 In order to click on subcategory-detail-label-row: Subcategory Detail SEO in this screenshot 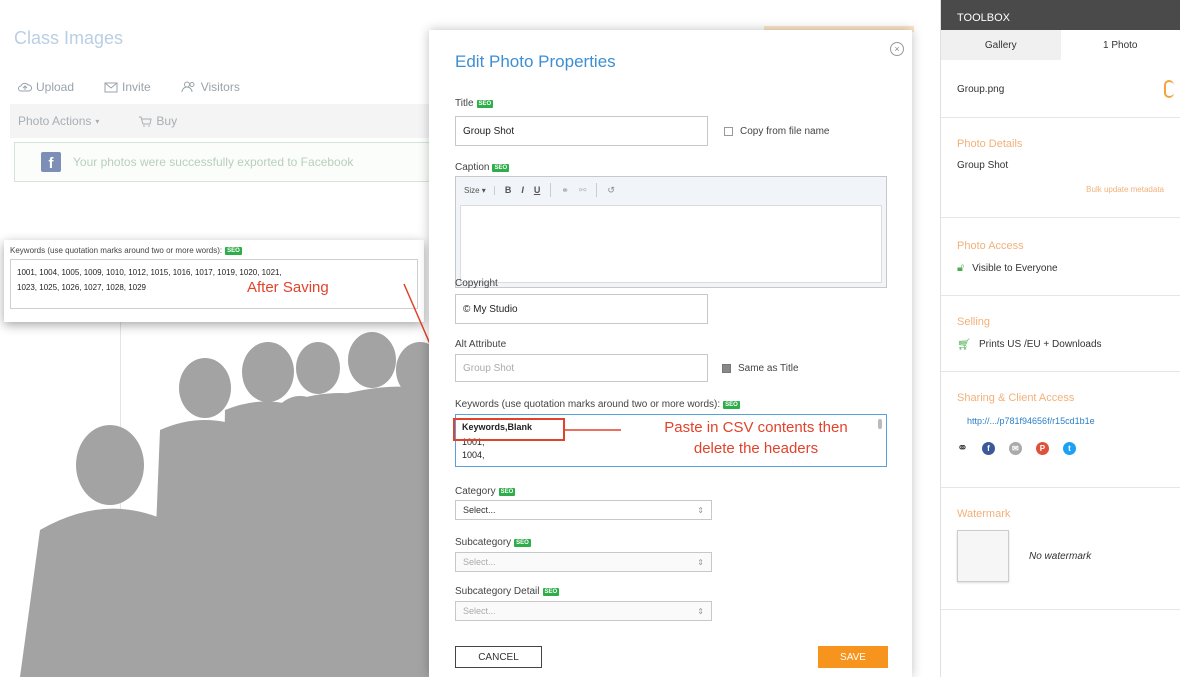, I will do `click(507, 591)`.